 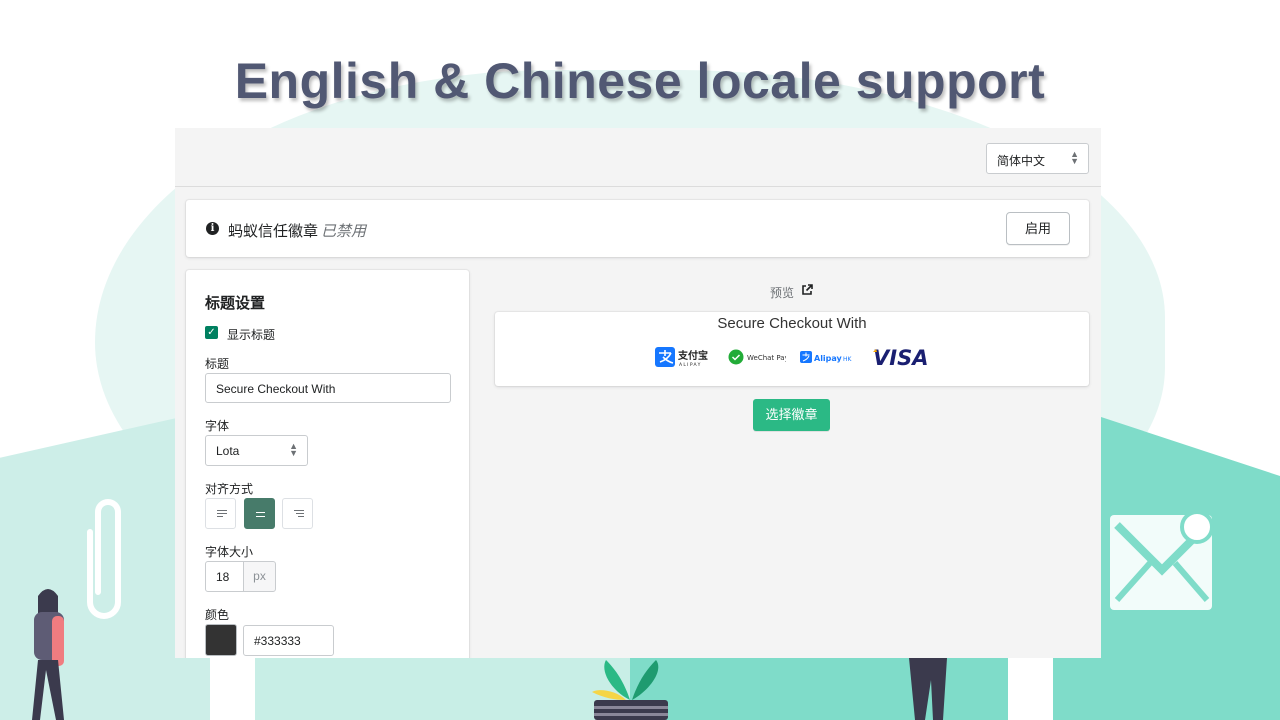 I want to click on top-bar: 简体中文 ▲ ▼, so click(x=638, y=157).